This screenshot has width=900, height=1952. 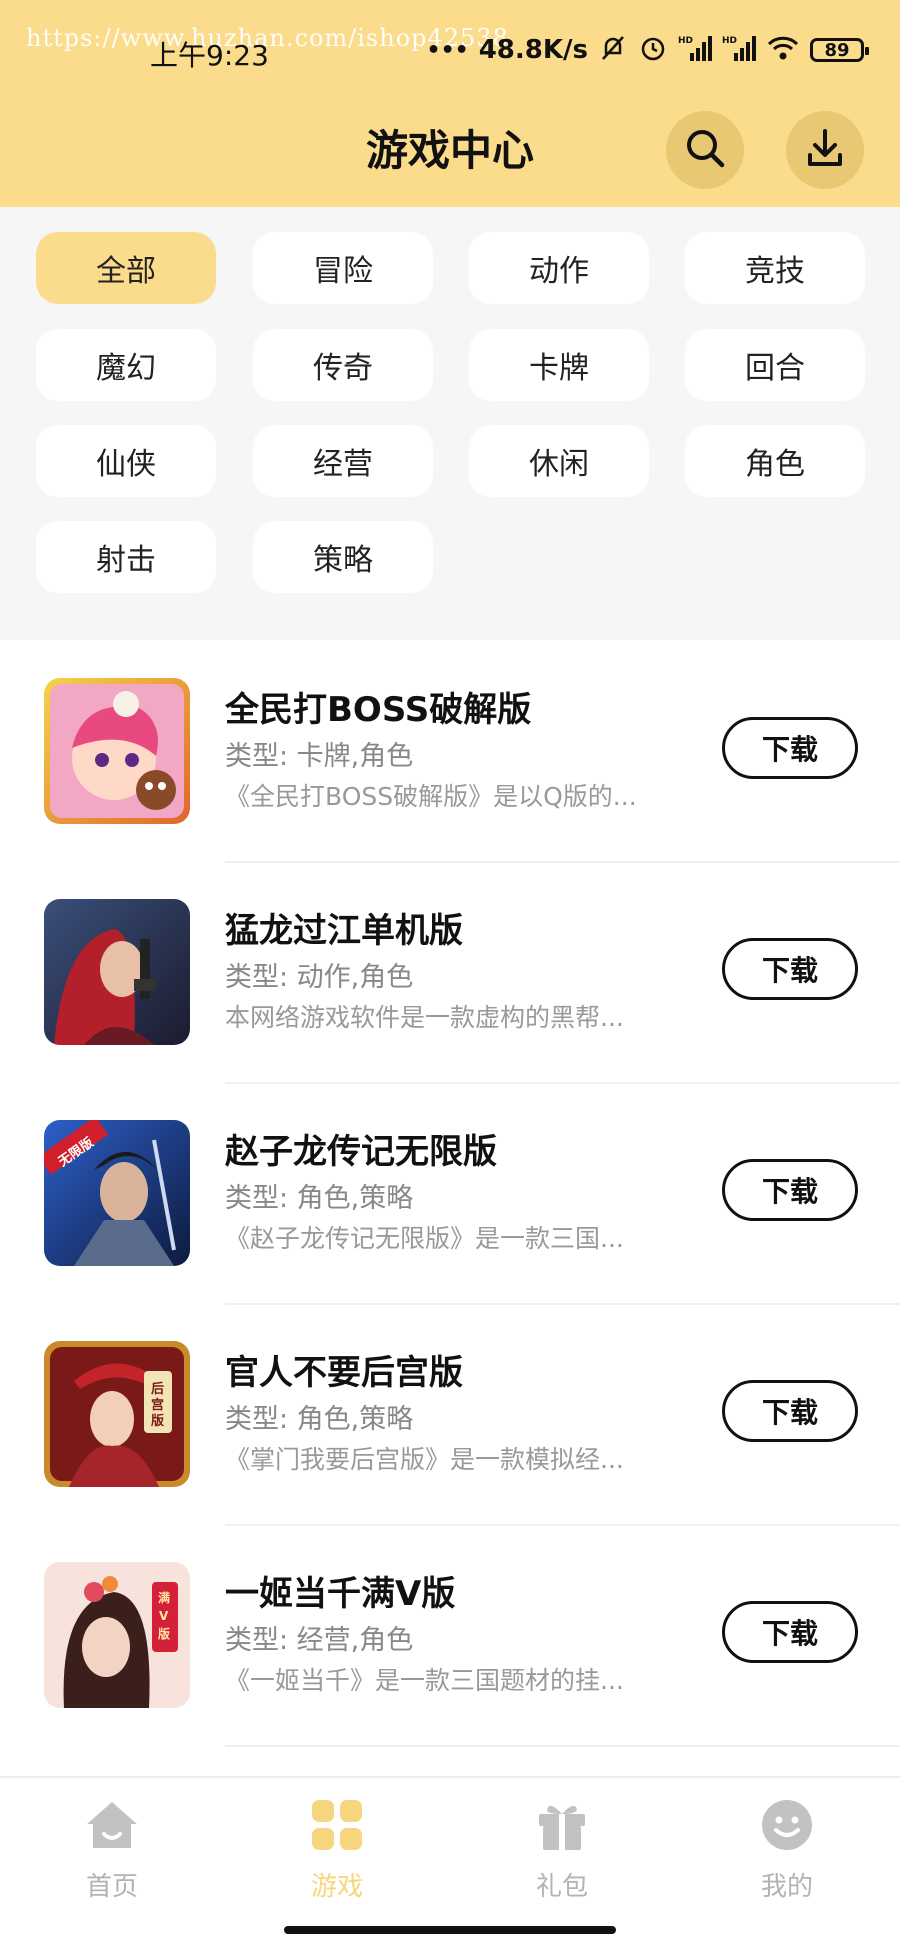 What do you see at coordinates (319, 756) in the screenshot?
I see `game-type: 类型: 卡牌,角色` at bounding box center [319, 756].